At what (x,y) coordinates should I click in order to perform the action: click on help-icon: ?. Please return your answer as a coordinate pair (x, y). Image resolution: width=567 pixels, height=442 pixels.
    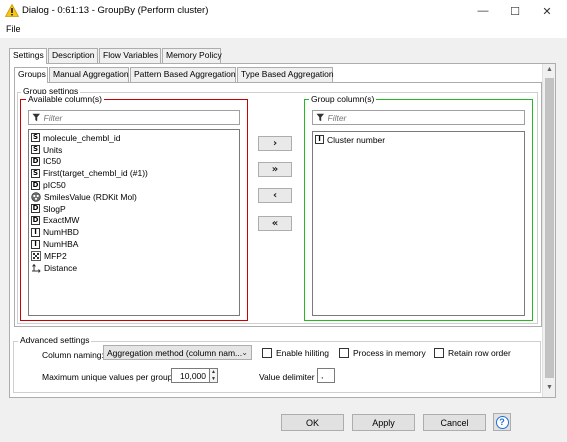
    Looking at the image, I should click on (502, 422).